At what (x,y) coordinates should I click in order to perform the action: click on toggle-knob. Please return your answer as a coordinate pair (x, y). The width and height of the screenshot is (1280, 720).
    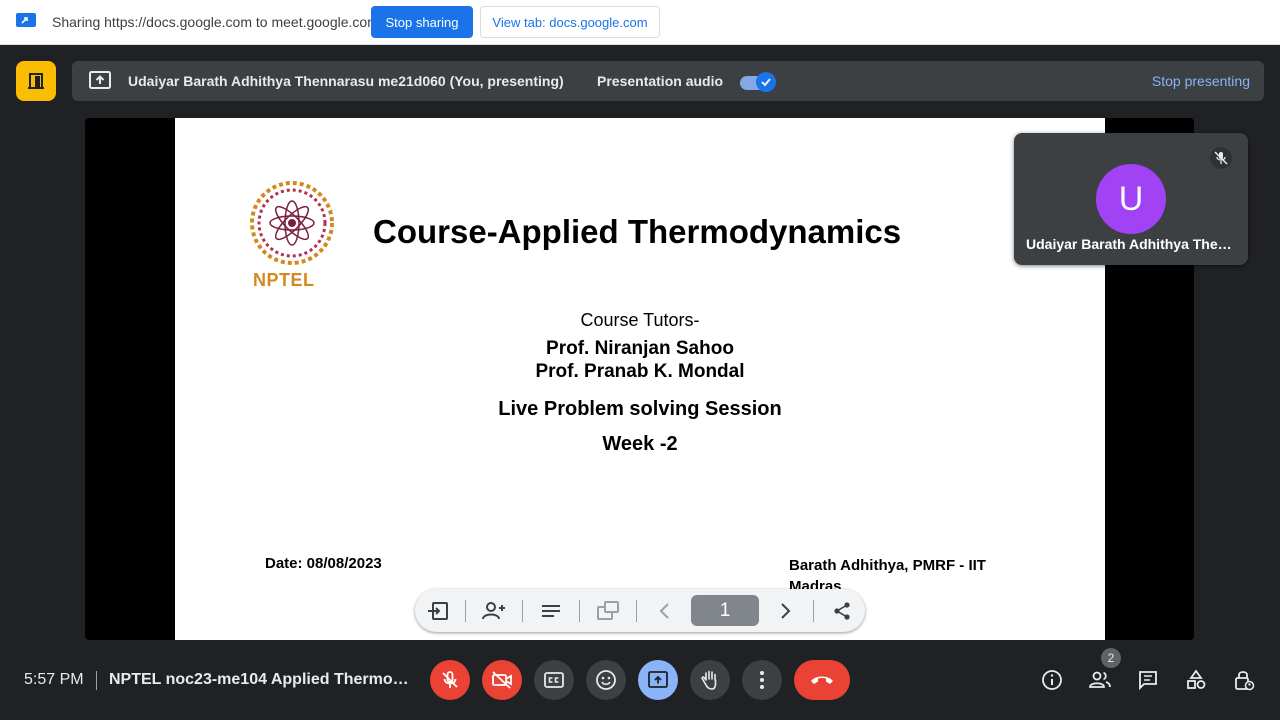
    Looking at the image, I should click on (766, 82).